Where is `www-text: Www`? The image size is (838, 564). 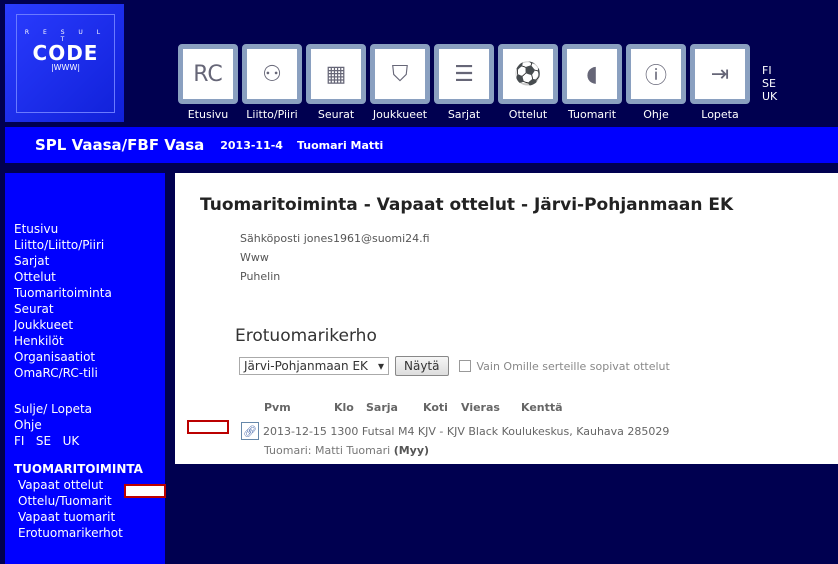
www-text: Www is located at coordinates (254, 257).